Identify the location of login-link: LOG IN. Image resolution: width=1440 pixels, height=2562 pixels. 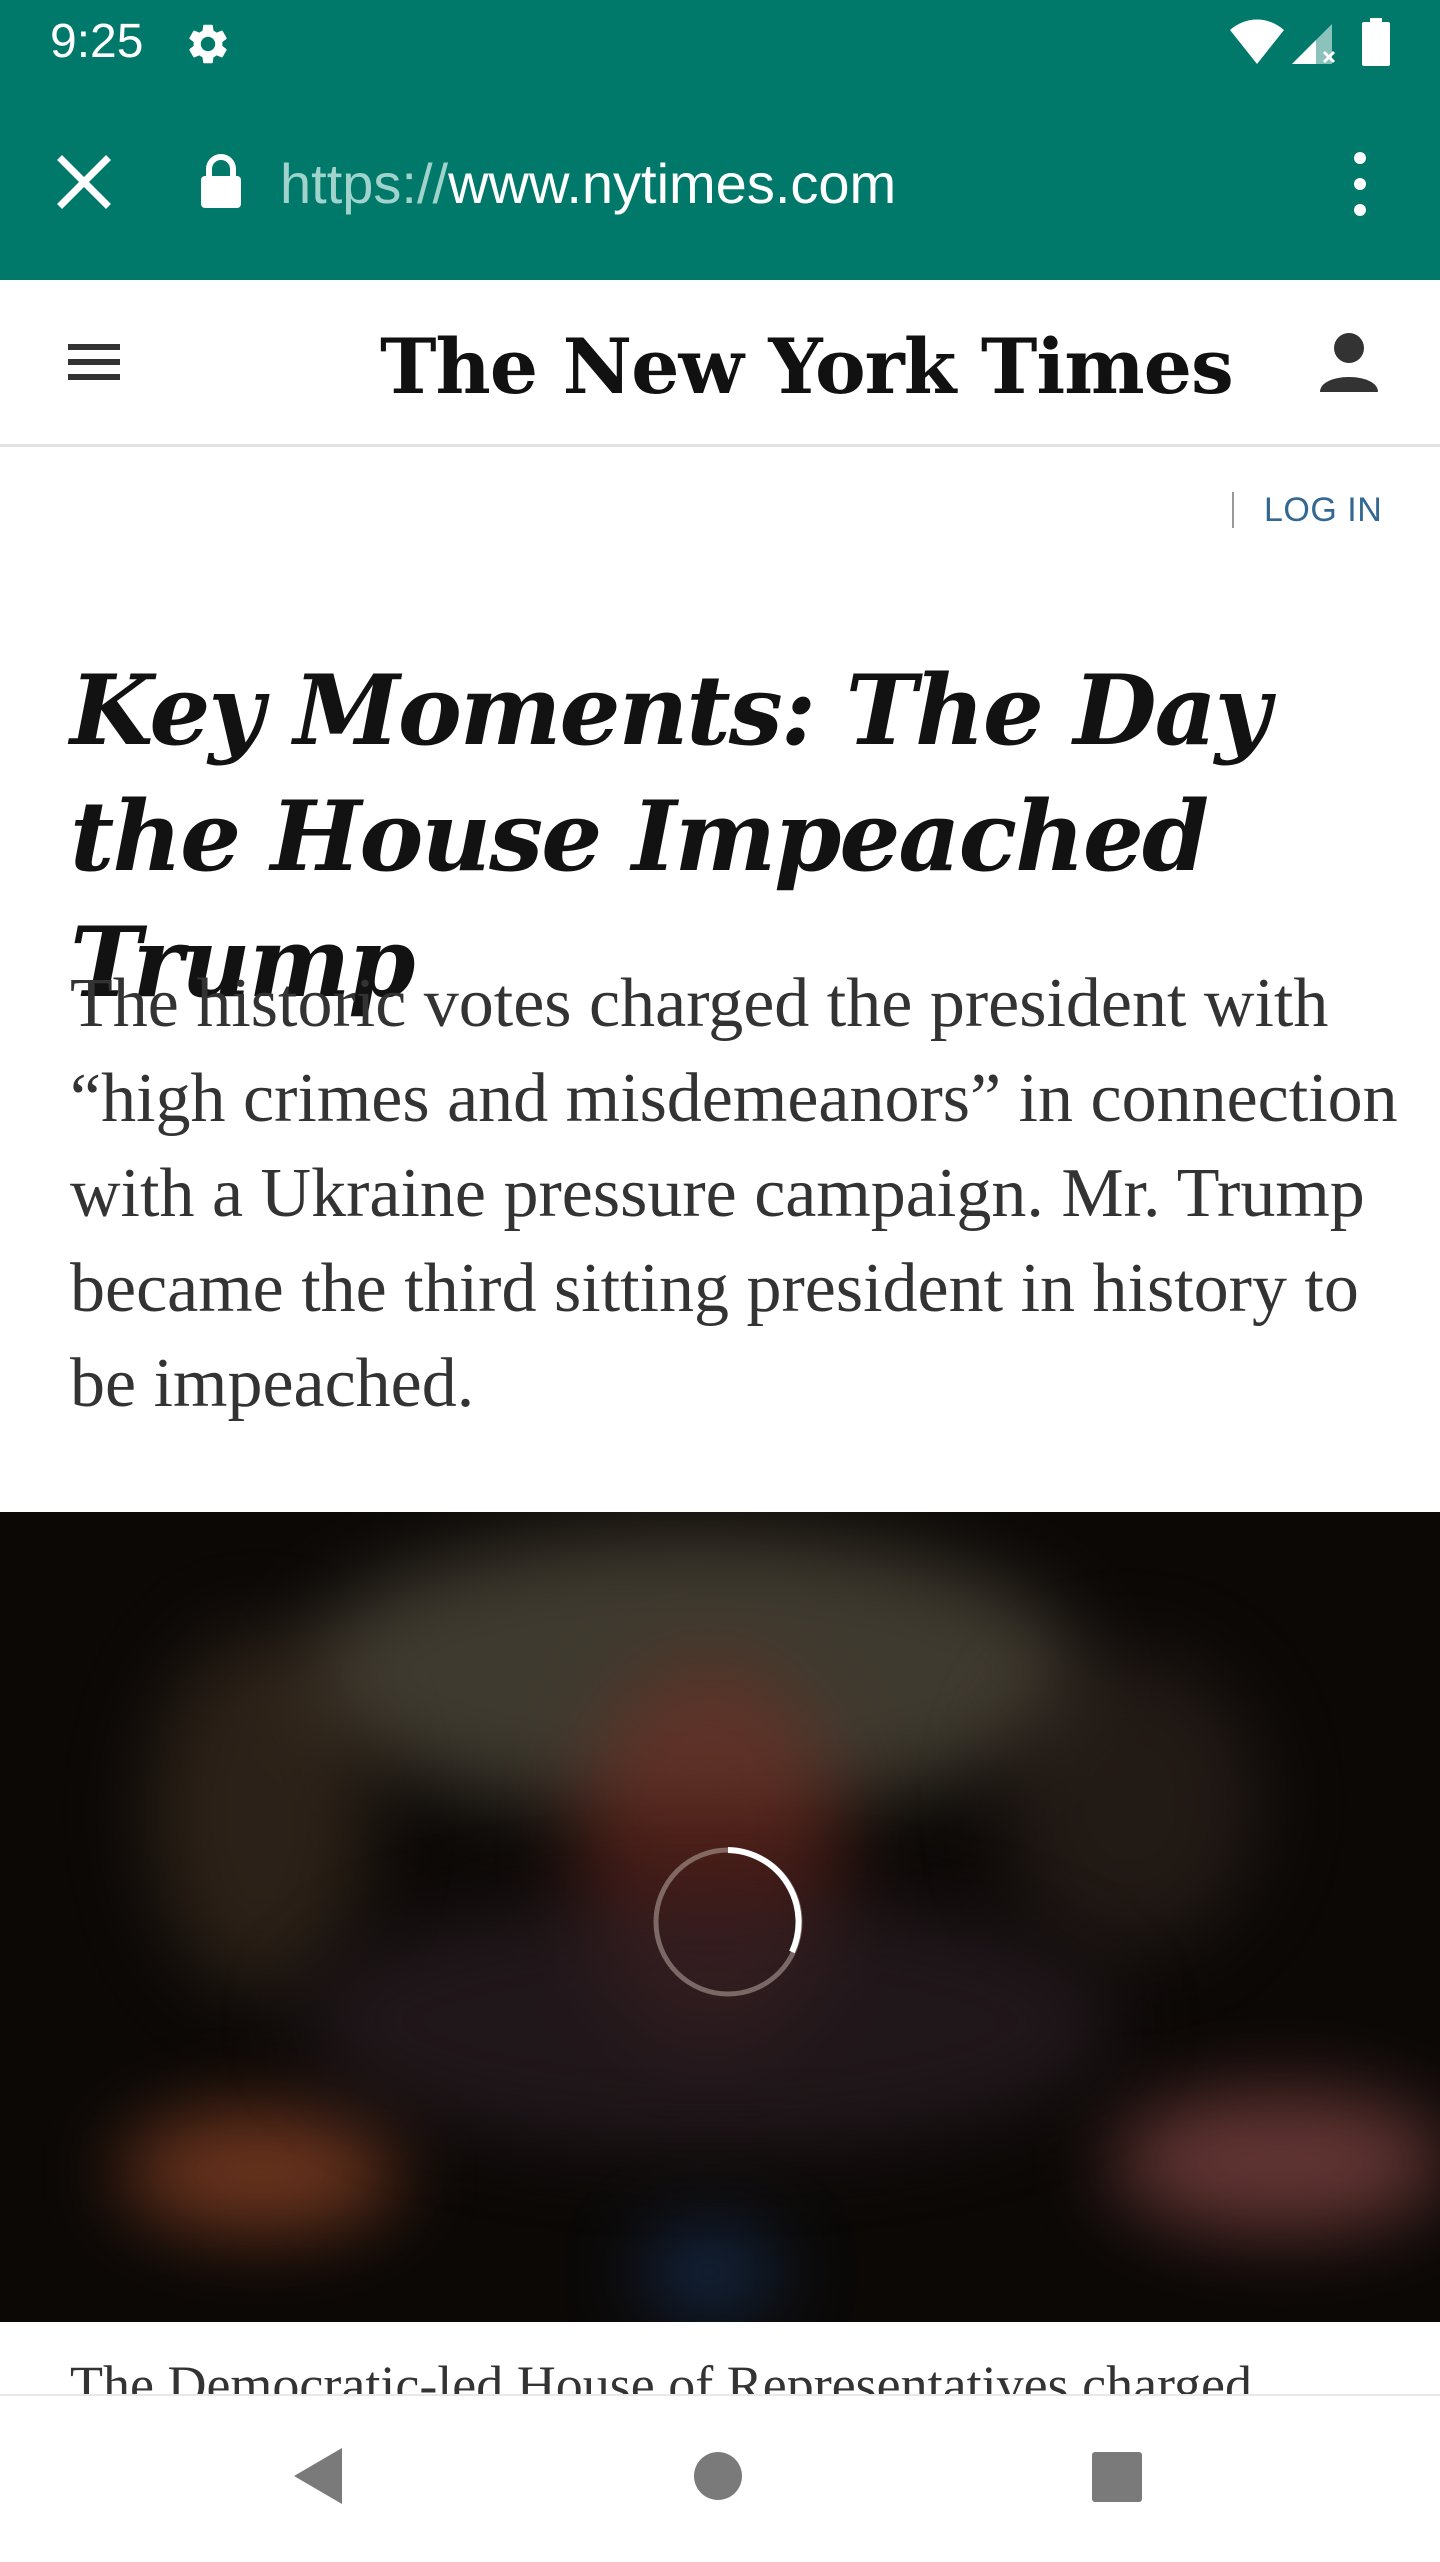
(1323, 510).